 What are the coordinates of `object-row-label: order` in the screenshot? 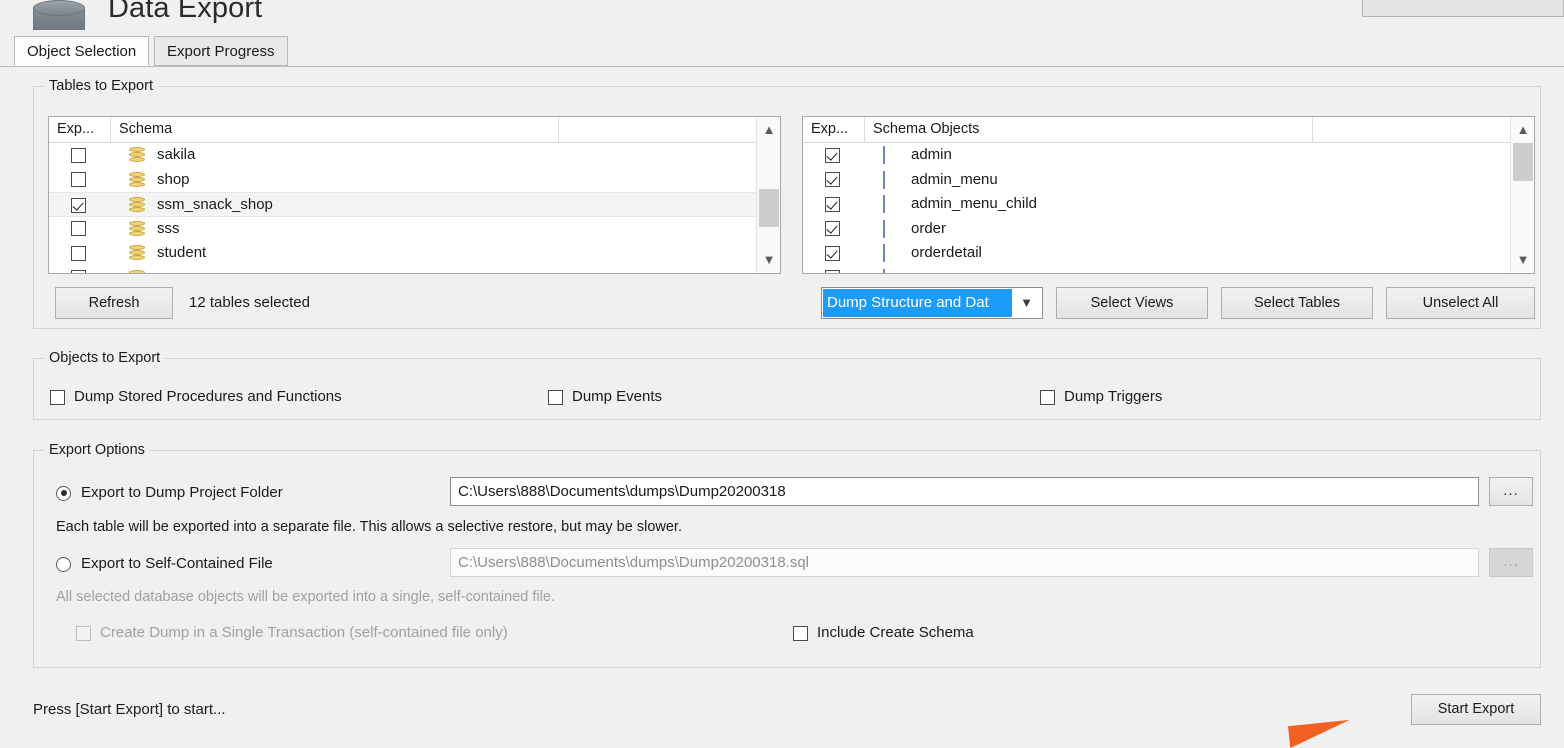 It's located at (929, 228).